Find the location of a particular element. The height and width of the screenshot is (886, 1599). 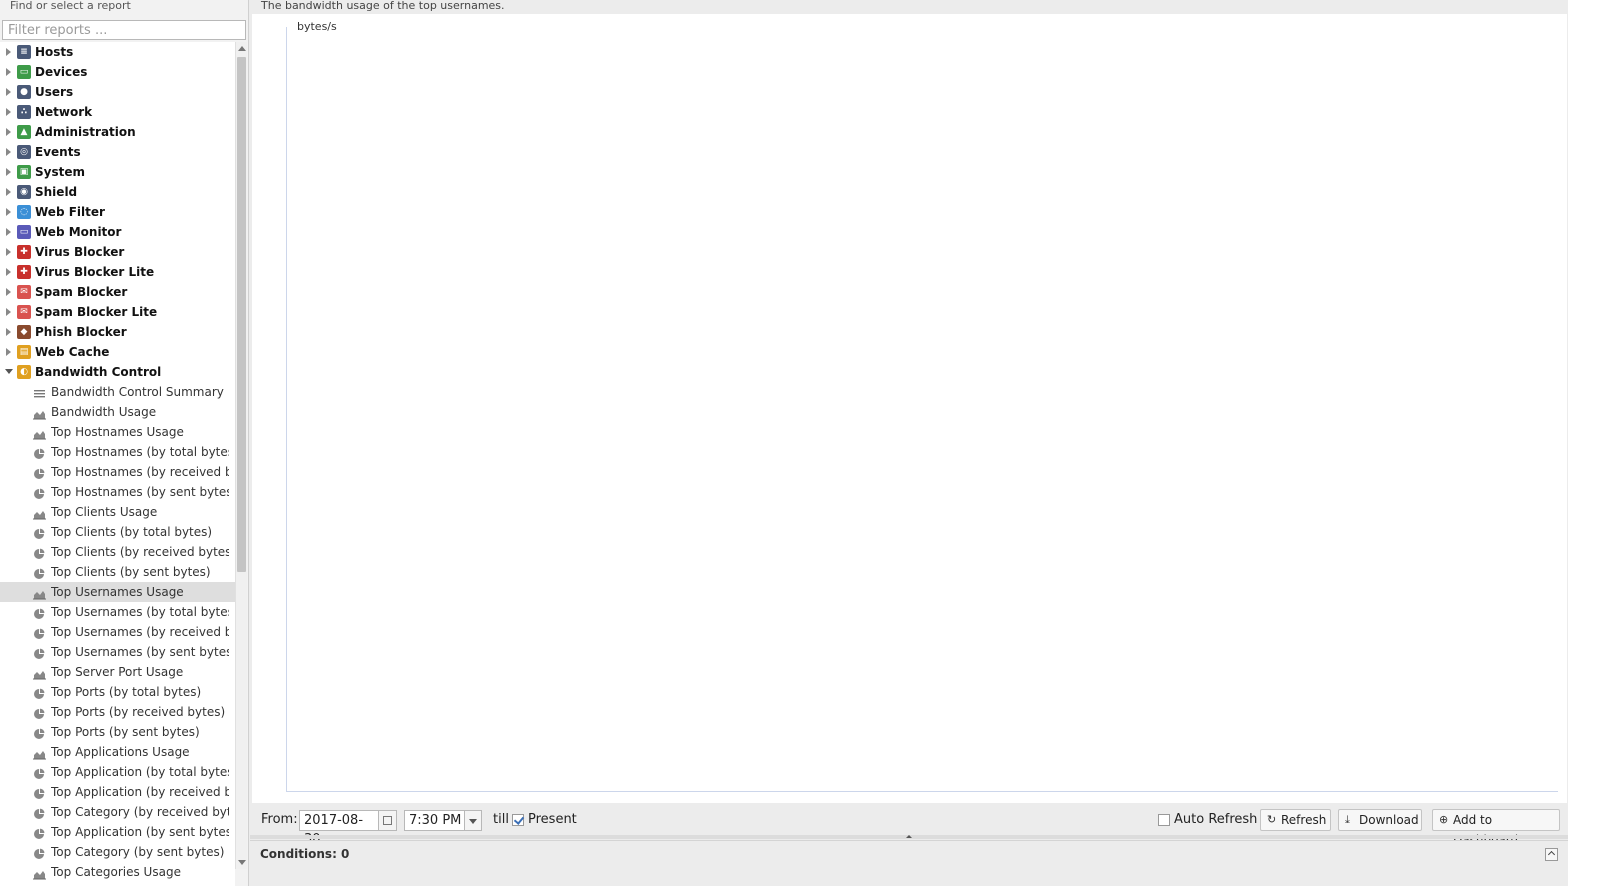

splitter-arrow-icon is located at coordinates (909, 836).